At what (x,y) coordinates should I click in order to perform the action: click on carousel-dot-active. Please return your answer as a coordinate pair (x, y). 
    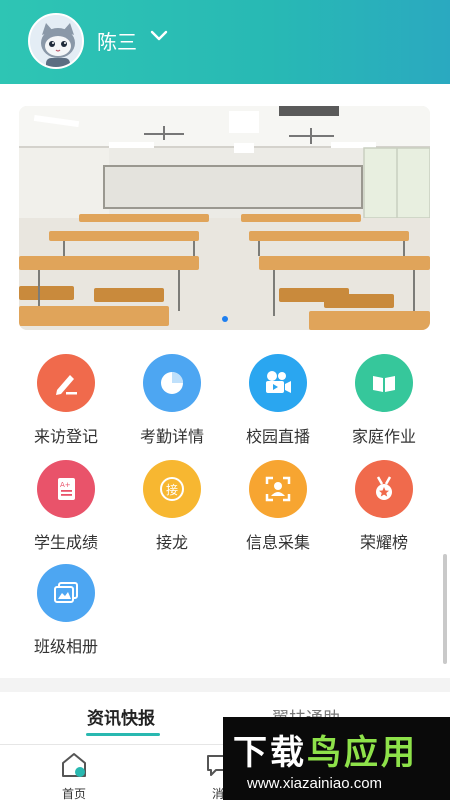
    Looking at the image, I should click on (224, 319).